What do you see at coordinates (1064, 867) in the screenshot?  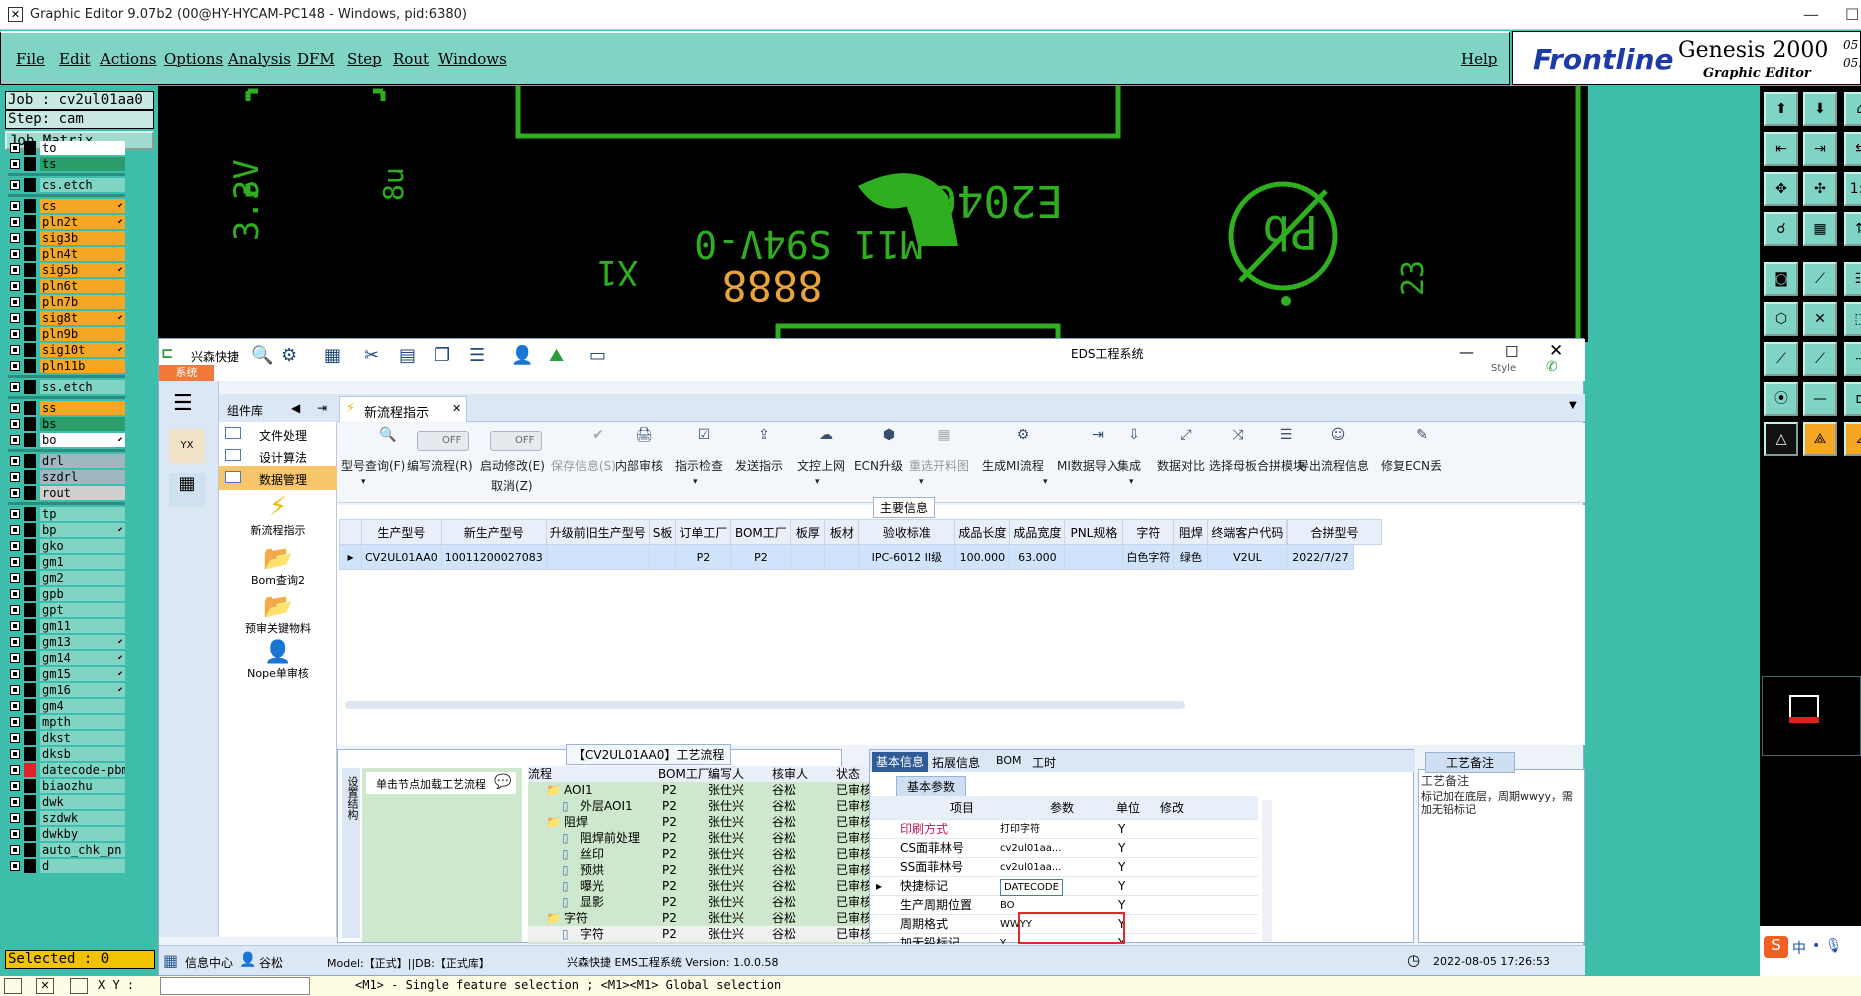 I see `param-row: SS面菲林号 cv2ul01aa... Y` at bounding box center [1064, 867].